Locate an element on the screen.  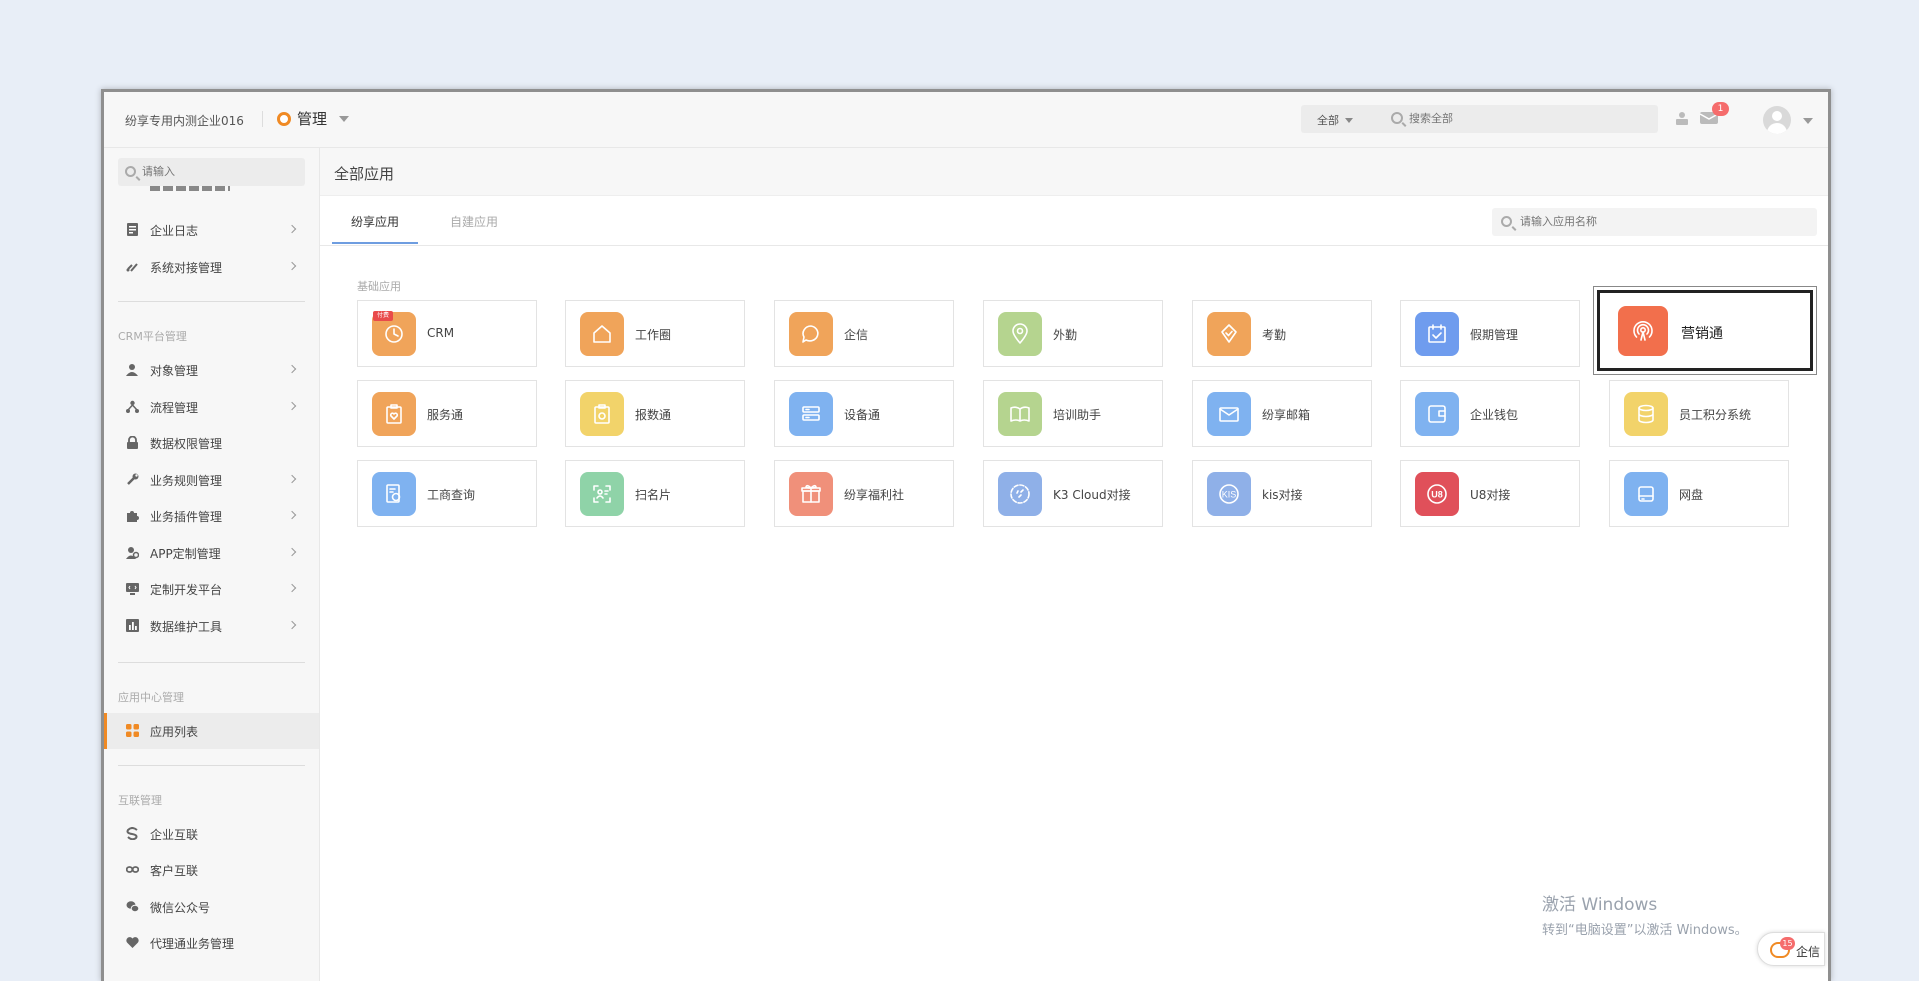
app-card: K3 Cloud对接 is located at coordinates (1073, 493).